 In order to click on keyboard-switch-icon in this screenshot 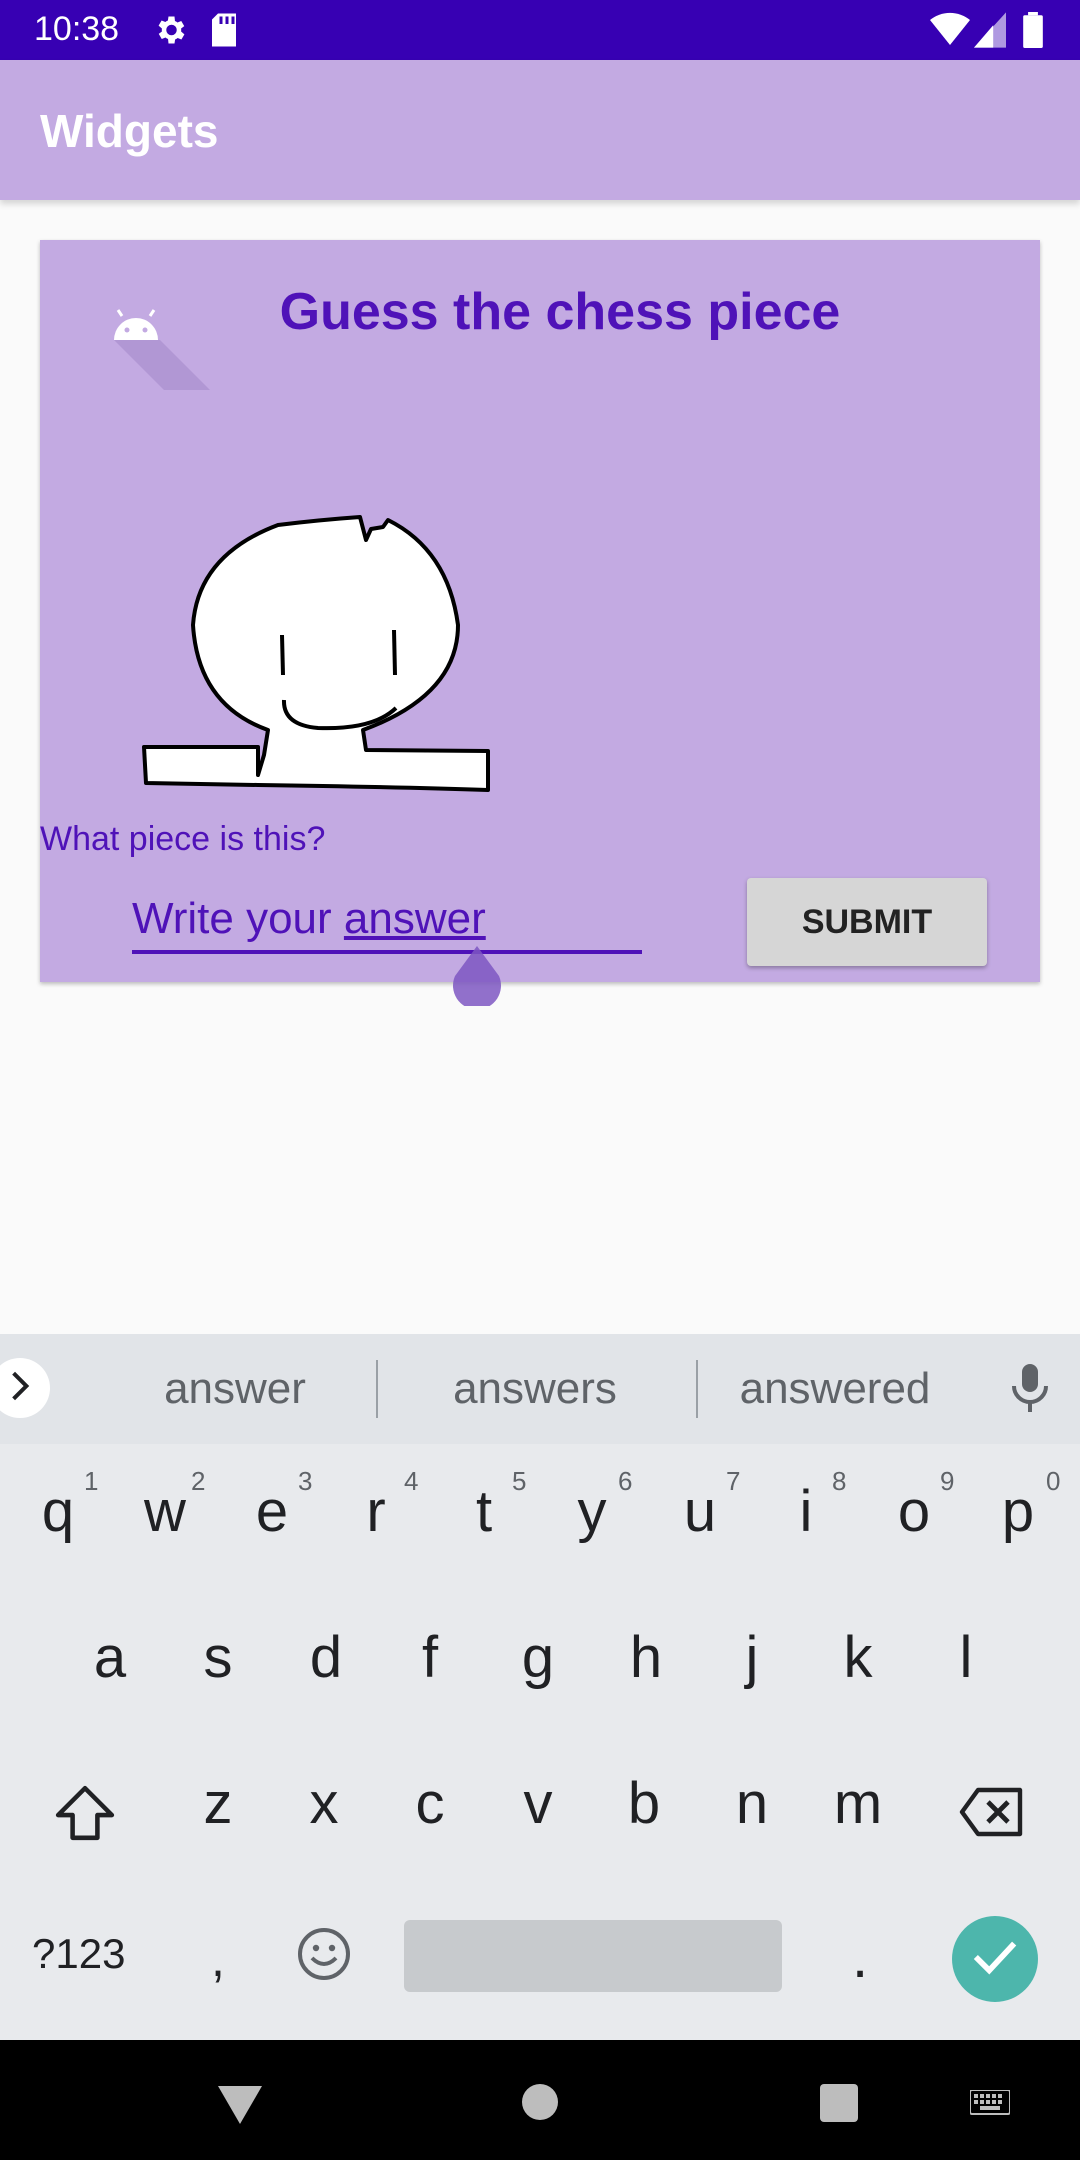, I will do `click(990, 2106)`.